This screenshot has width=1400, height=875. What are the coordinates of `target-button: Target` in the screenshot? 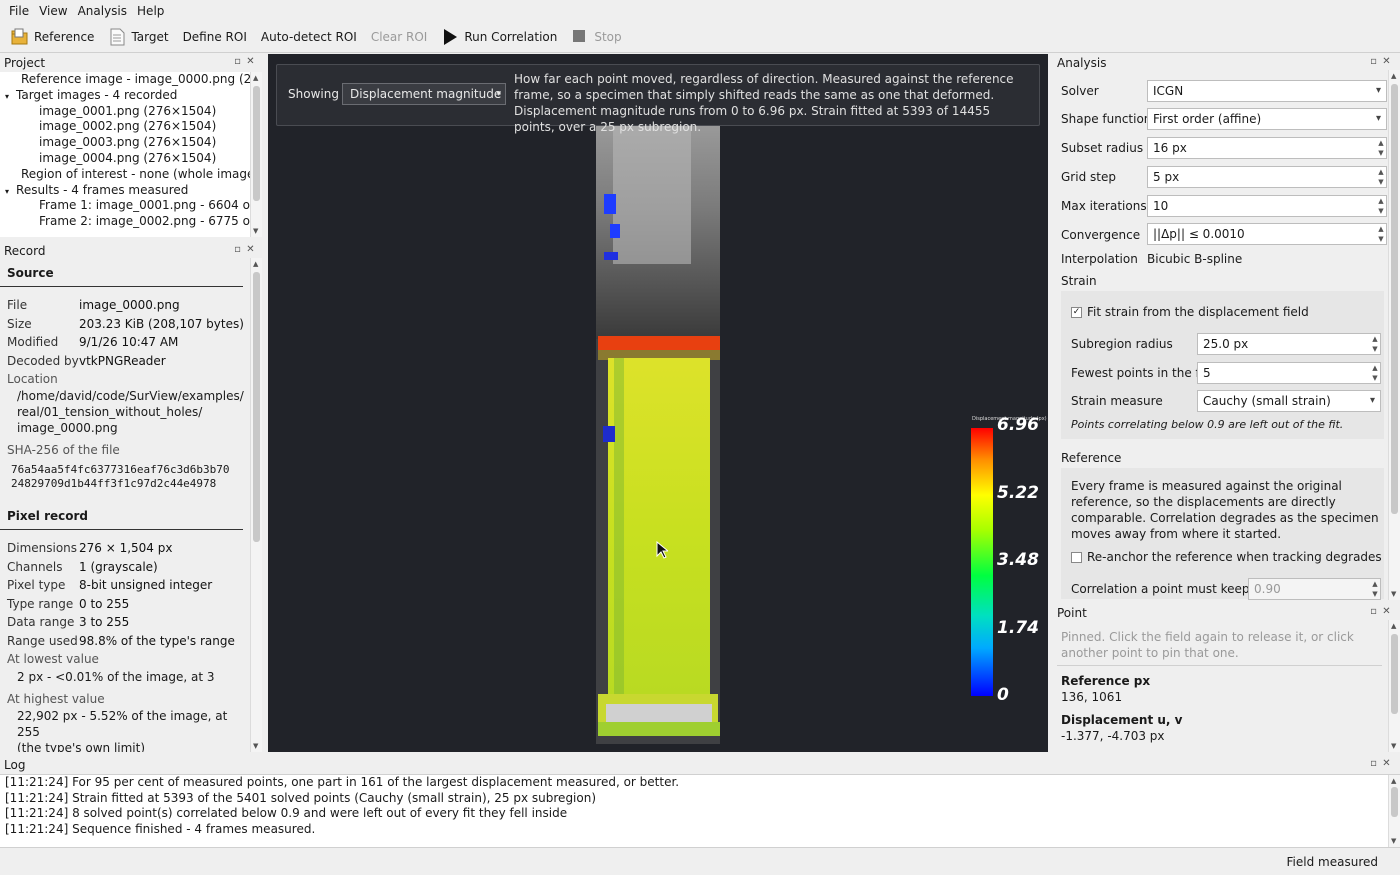 It's located at (138, 37).